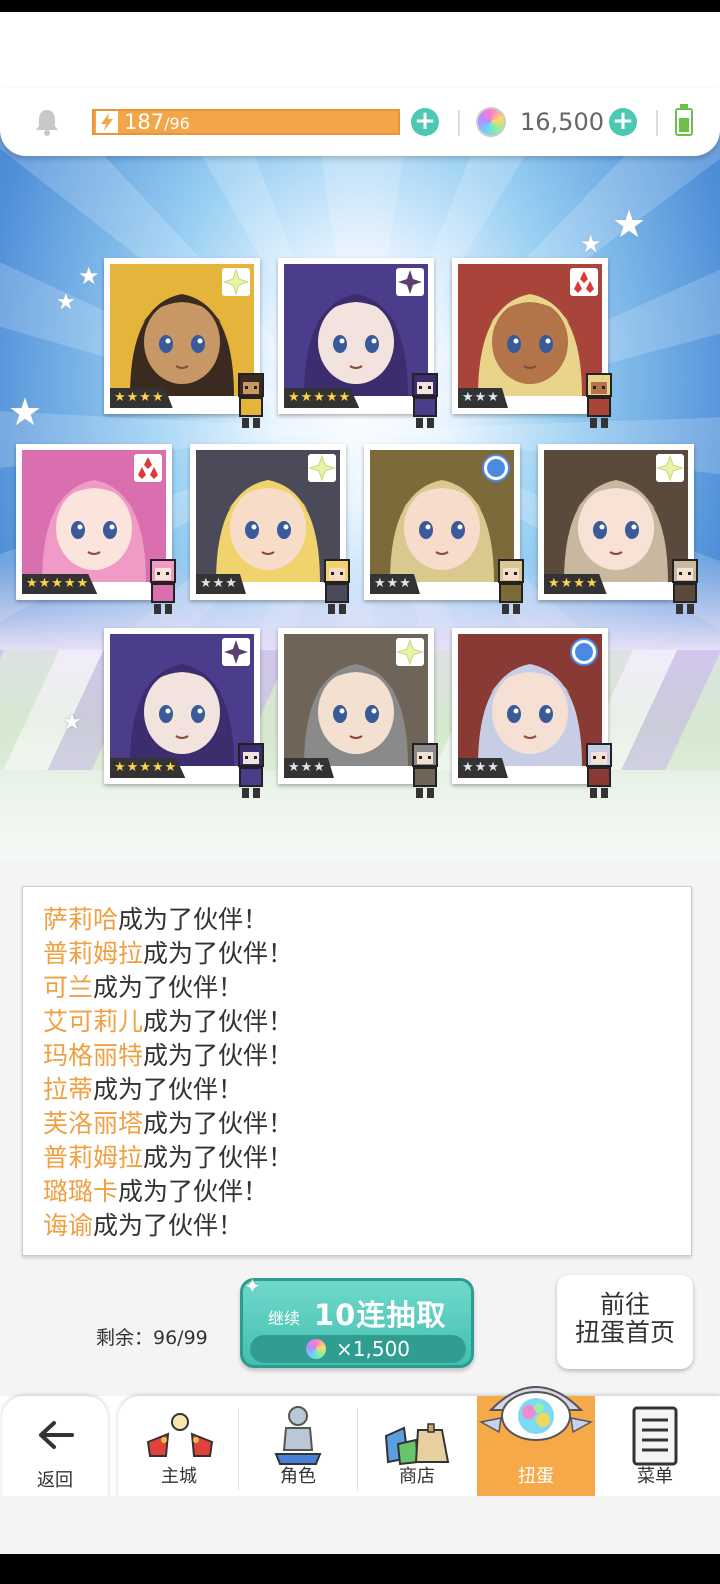 This screenshot has height=1584, width=720. I want to click on log-line: 艾可莉儿成为了伙伴！, so click(367, 1022).